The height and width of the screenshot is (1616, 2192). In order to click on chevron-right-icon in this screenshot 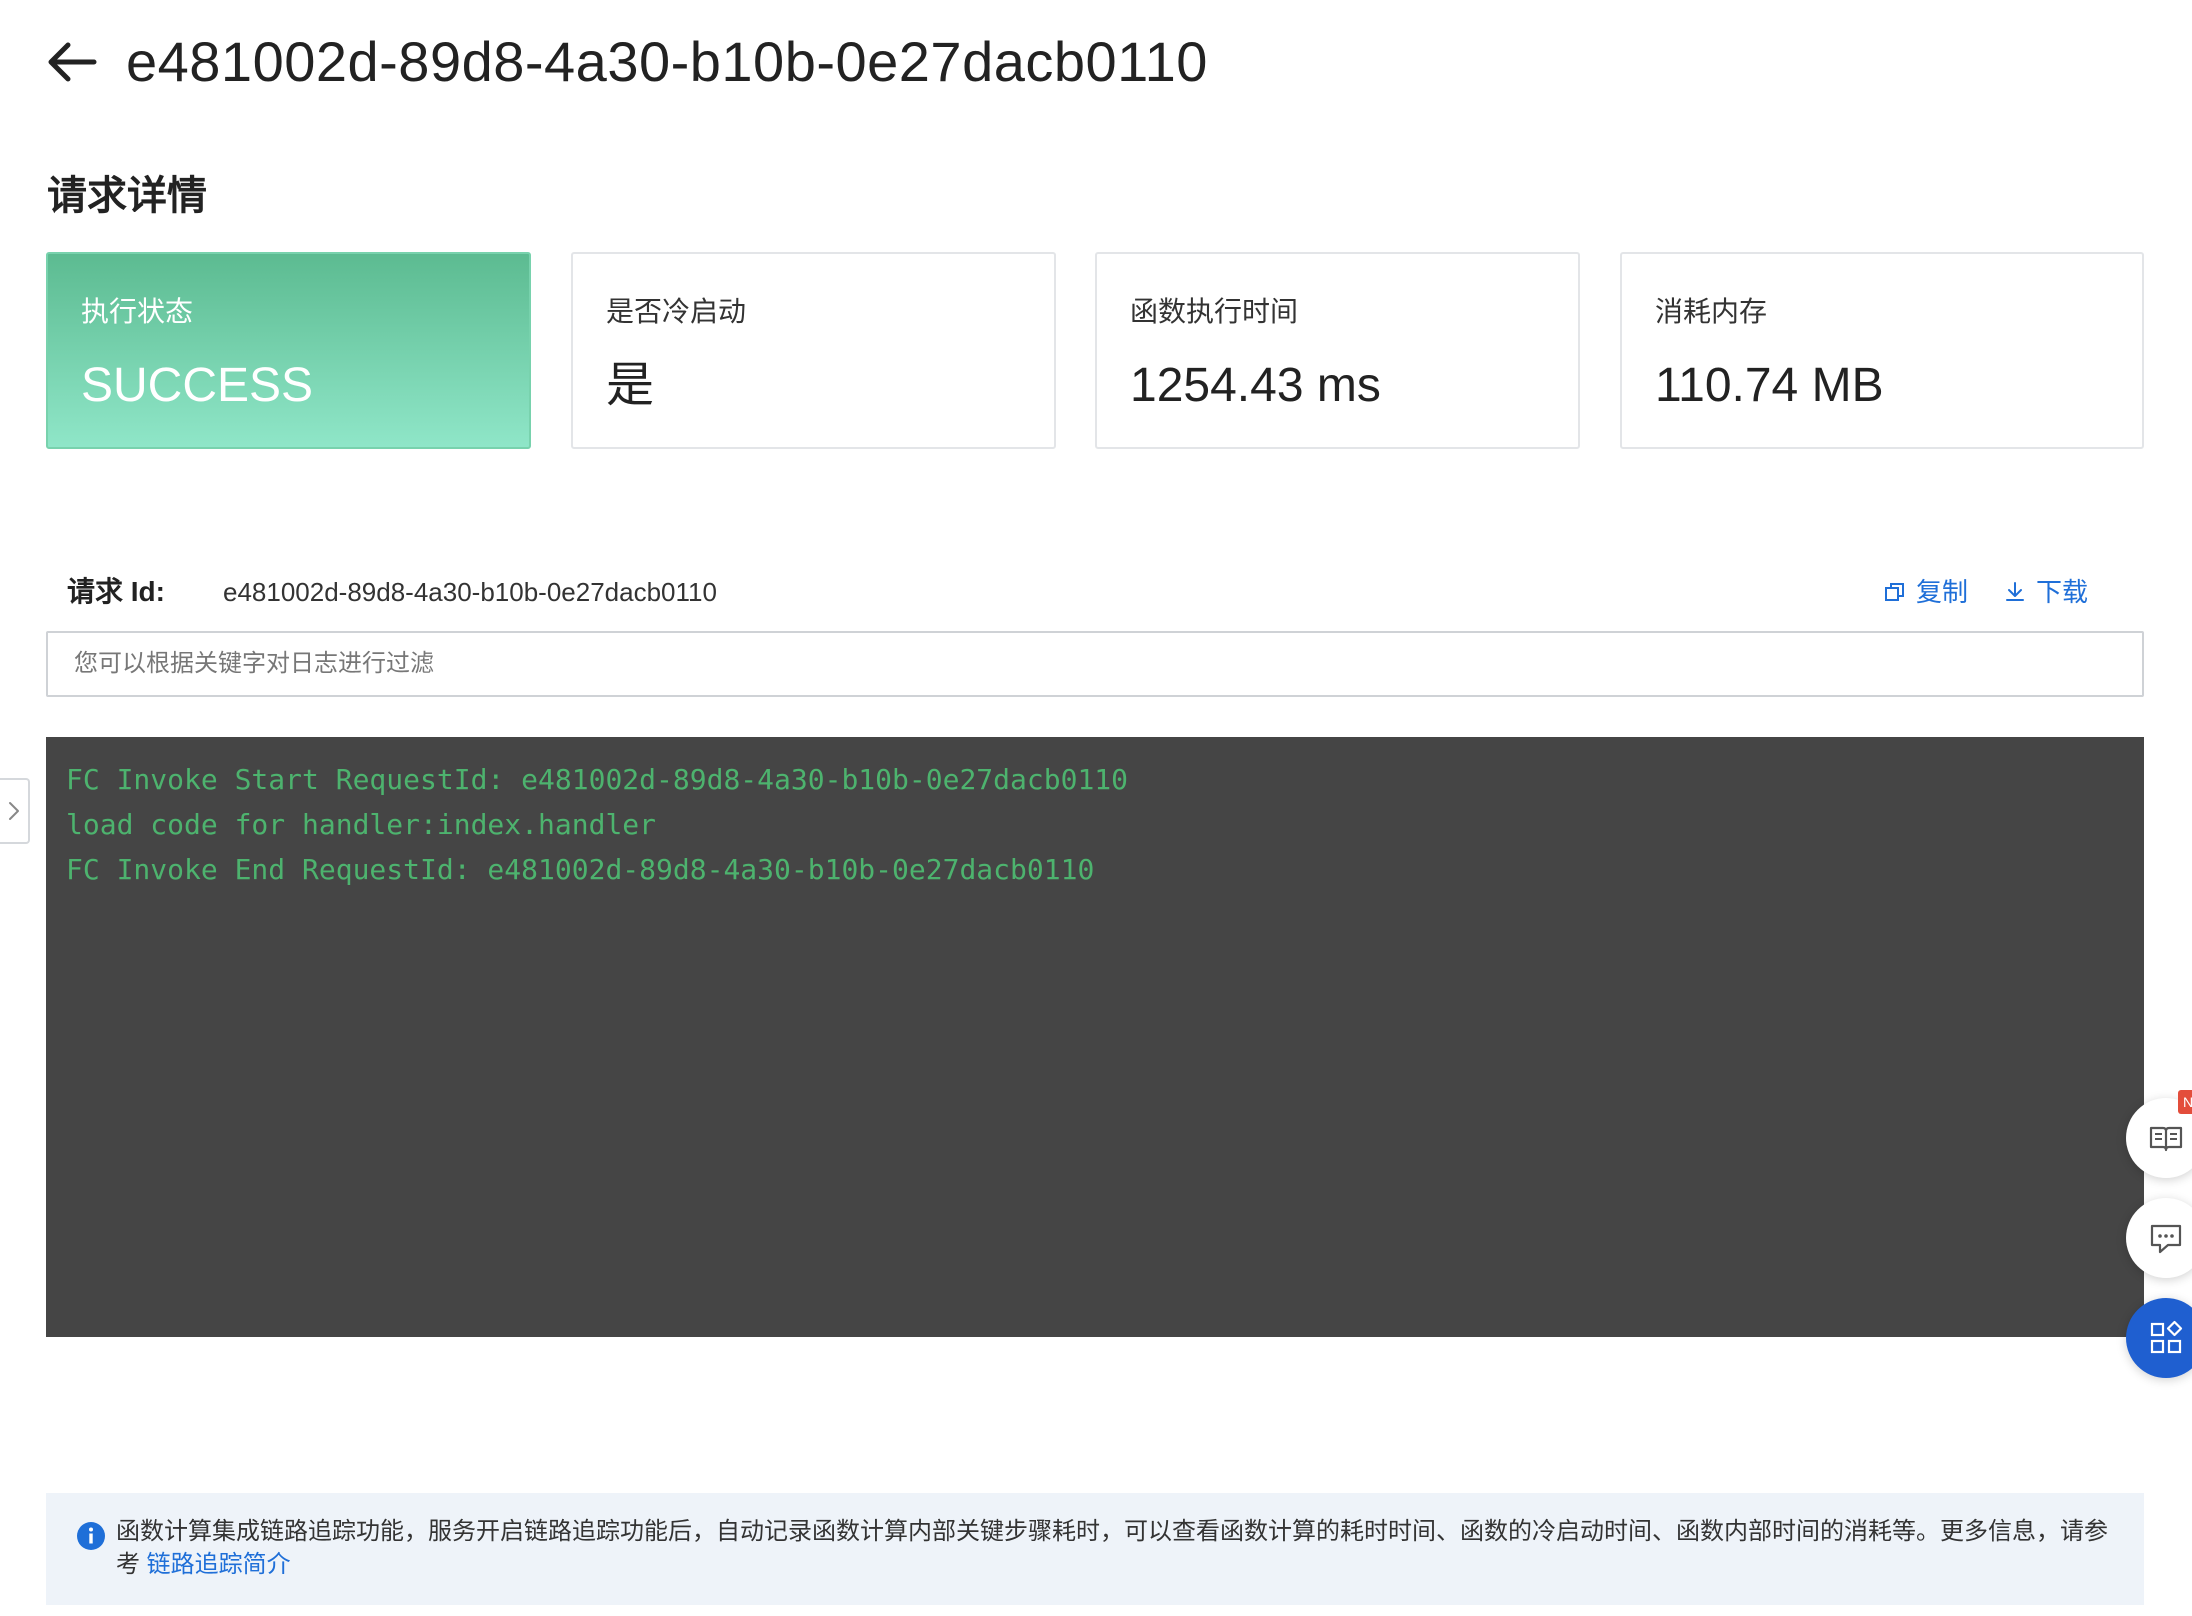, I will do `click(14, 811)`.